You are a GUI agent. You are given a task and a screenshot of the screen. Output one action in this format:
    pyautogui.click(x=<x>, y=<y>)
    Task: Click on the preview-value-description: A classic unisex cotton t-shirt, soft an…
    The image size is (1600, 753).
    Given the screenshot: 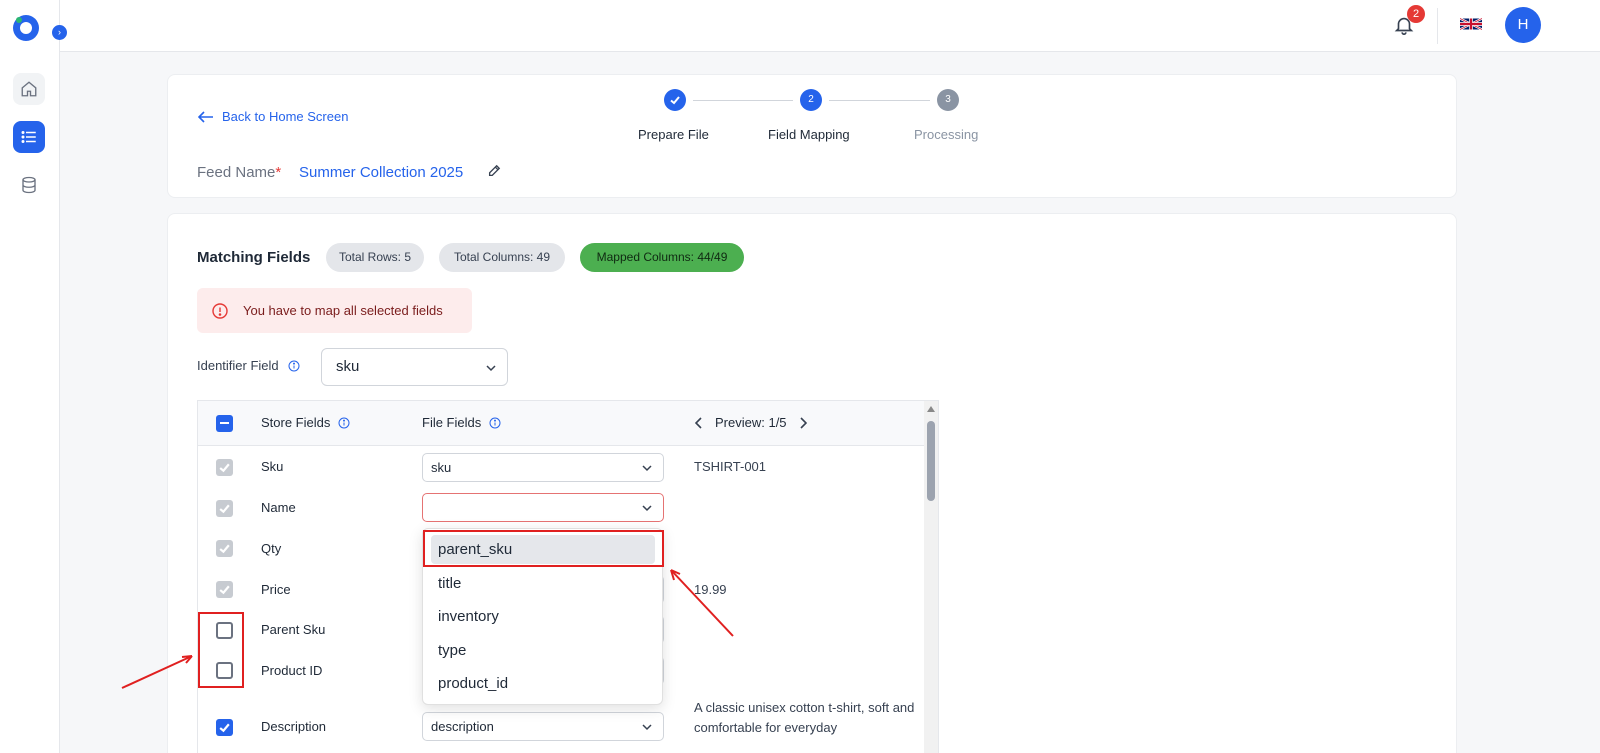 What is the action you would take?
    pyautogui.click(x=804, y=717)
    